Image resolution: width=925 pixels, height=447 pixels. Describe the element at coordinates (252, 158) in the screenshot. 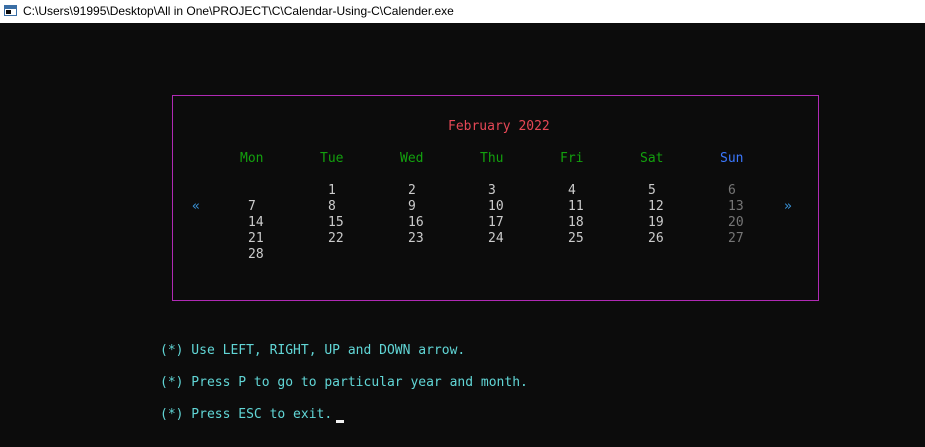

I see `weekday-header-mon: Mon` at that location.